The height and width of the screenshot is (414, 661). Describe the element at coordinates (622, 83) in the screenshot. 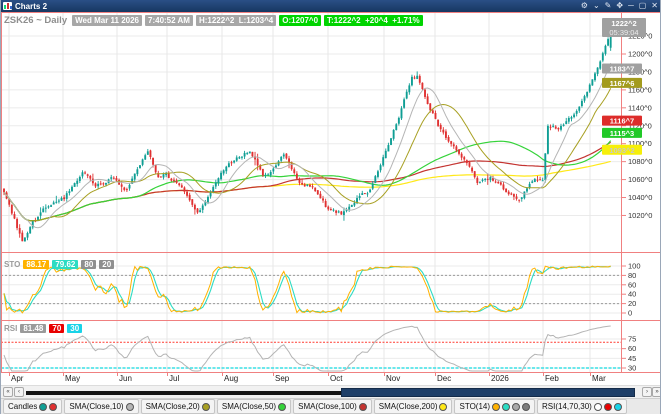

I see `svg-text: 1167^6` at that location.